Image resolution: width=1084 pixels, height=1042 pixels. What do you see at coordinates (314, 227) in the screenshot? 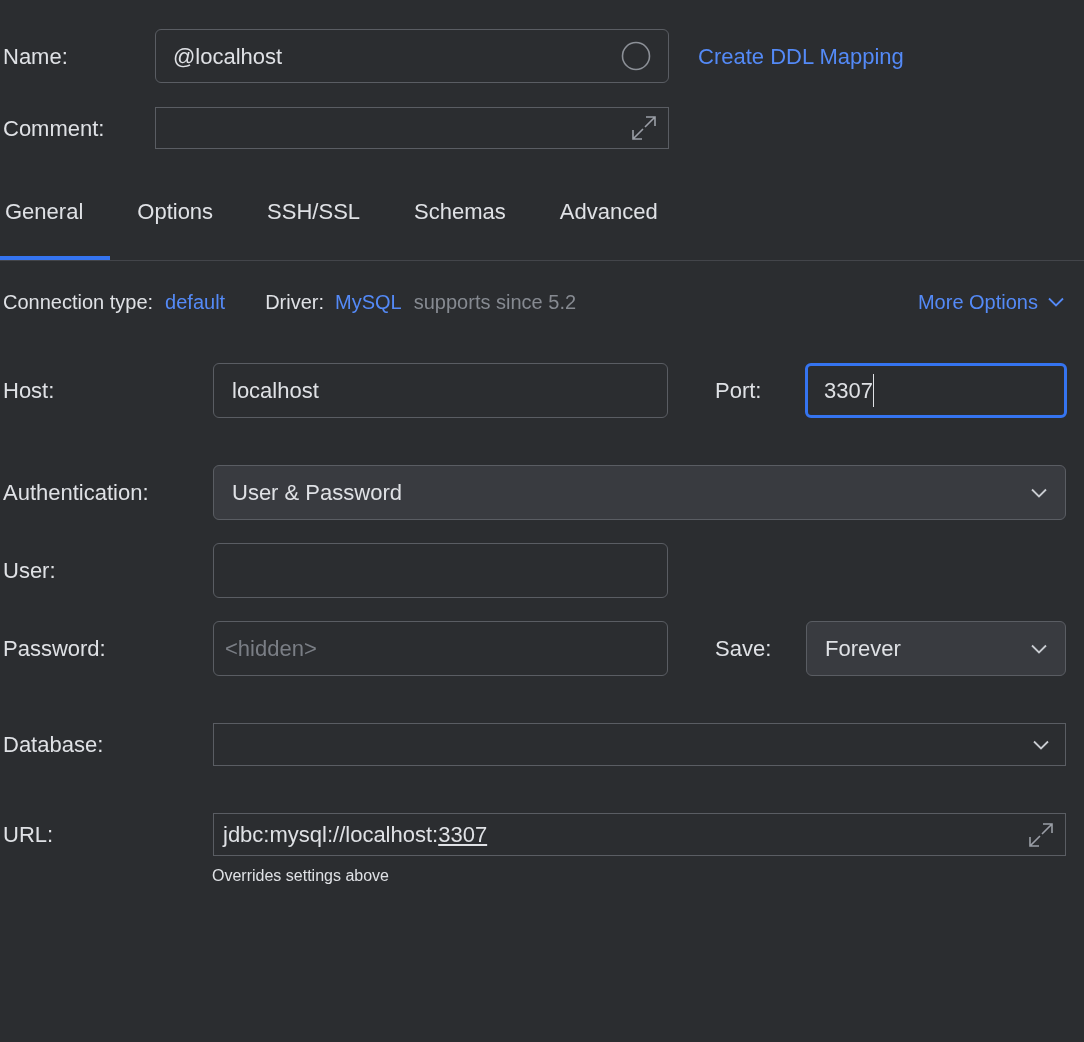
I see `tab: SSH/SSL` at bounding box center [314, 227].